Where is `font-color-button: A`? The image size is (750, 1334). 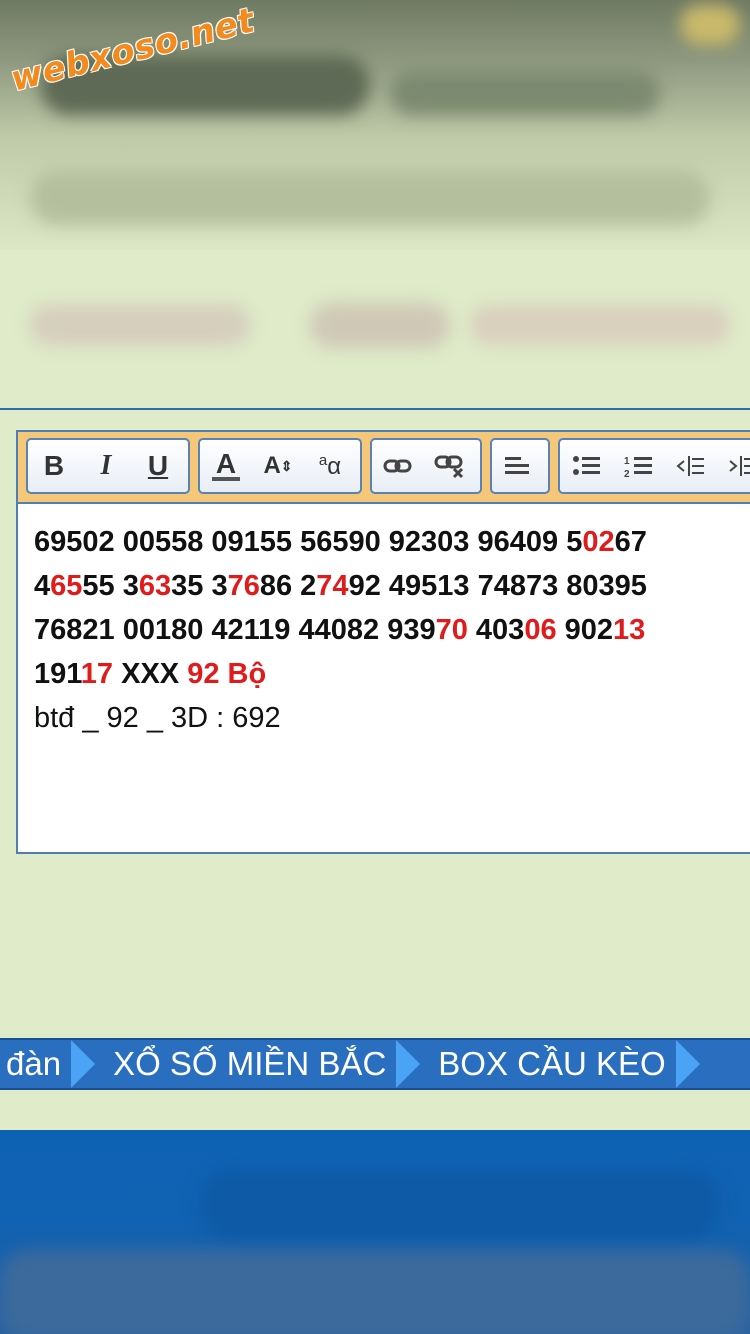 font-color-button: A is located at coordinates (226, 466).